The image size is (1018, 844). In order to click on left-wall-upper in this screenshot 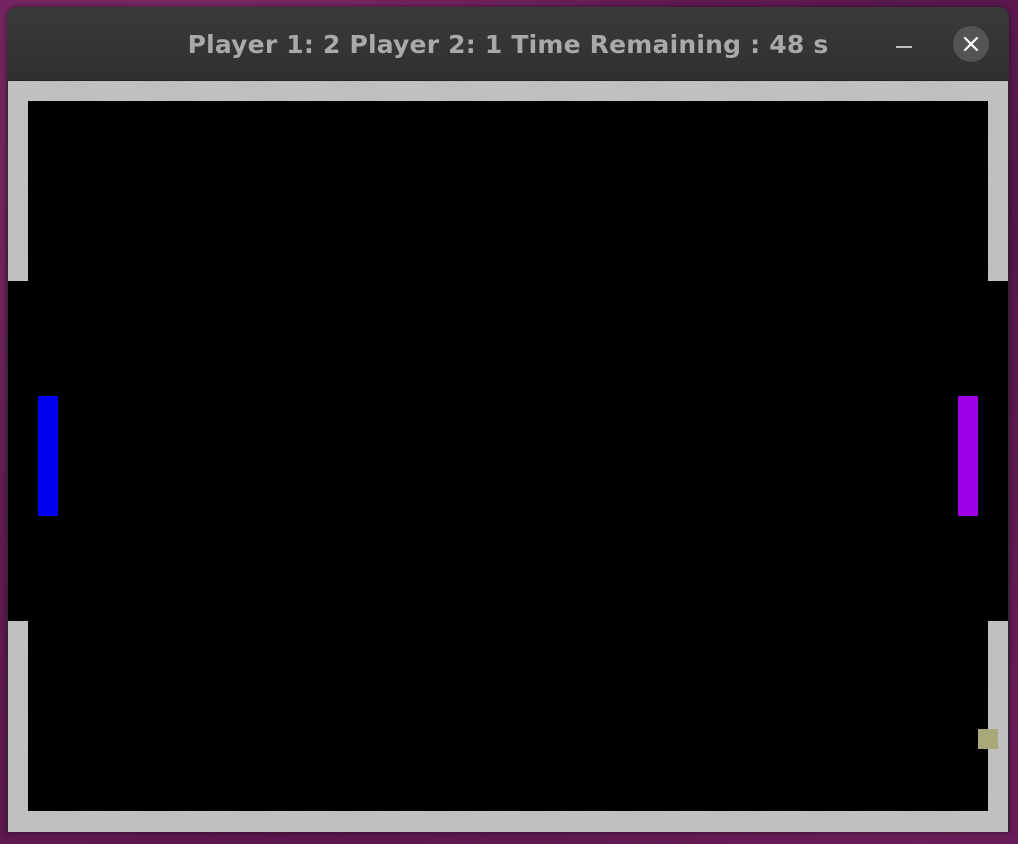, I will do `click(18, 181)`.